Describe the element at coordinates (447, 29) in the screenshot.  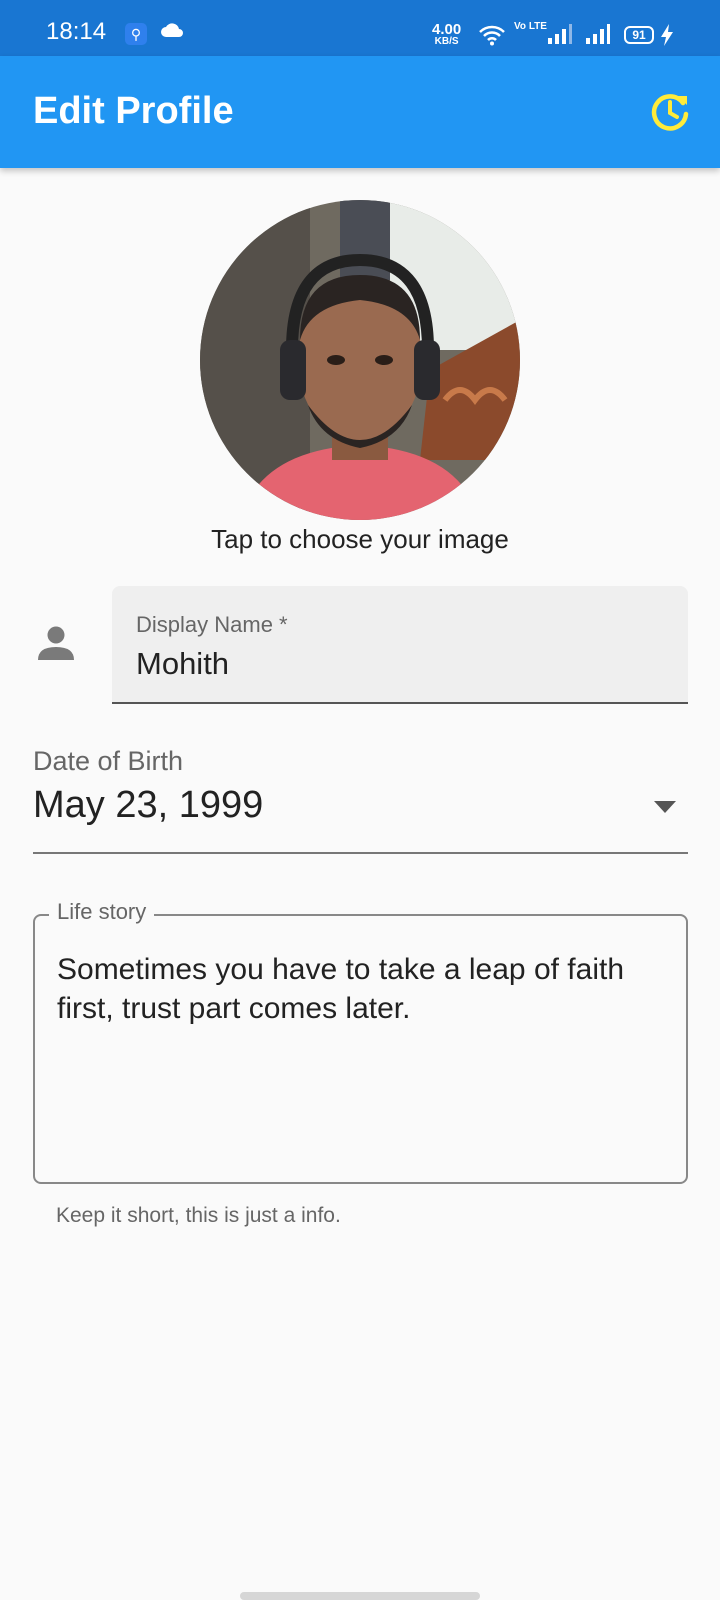
I see `network-speed-value: 4.00` at that location.